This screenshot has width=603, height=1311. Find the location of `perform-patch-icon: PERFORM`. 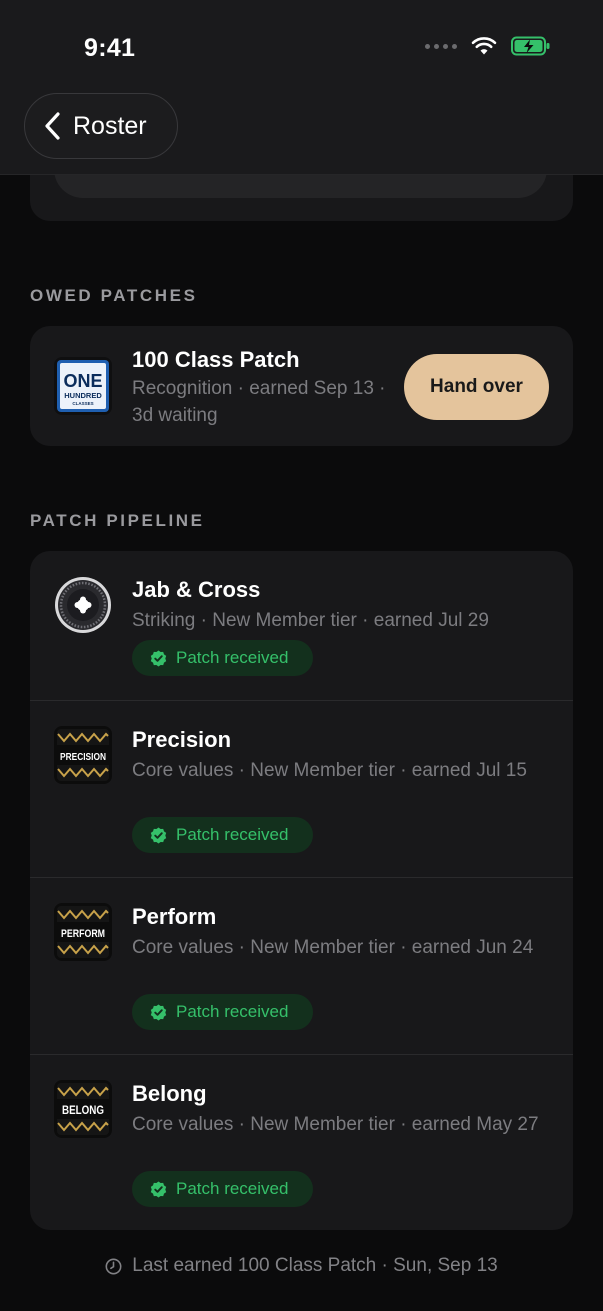

perform-patch-icon: PERFORM is located at coordinates (83, 932).